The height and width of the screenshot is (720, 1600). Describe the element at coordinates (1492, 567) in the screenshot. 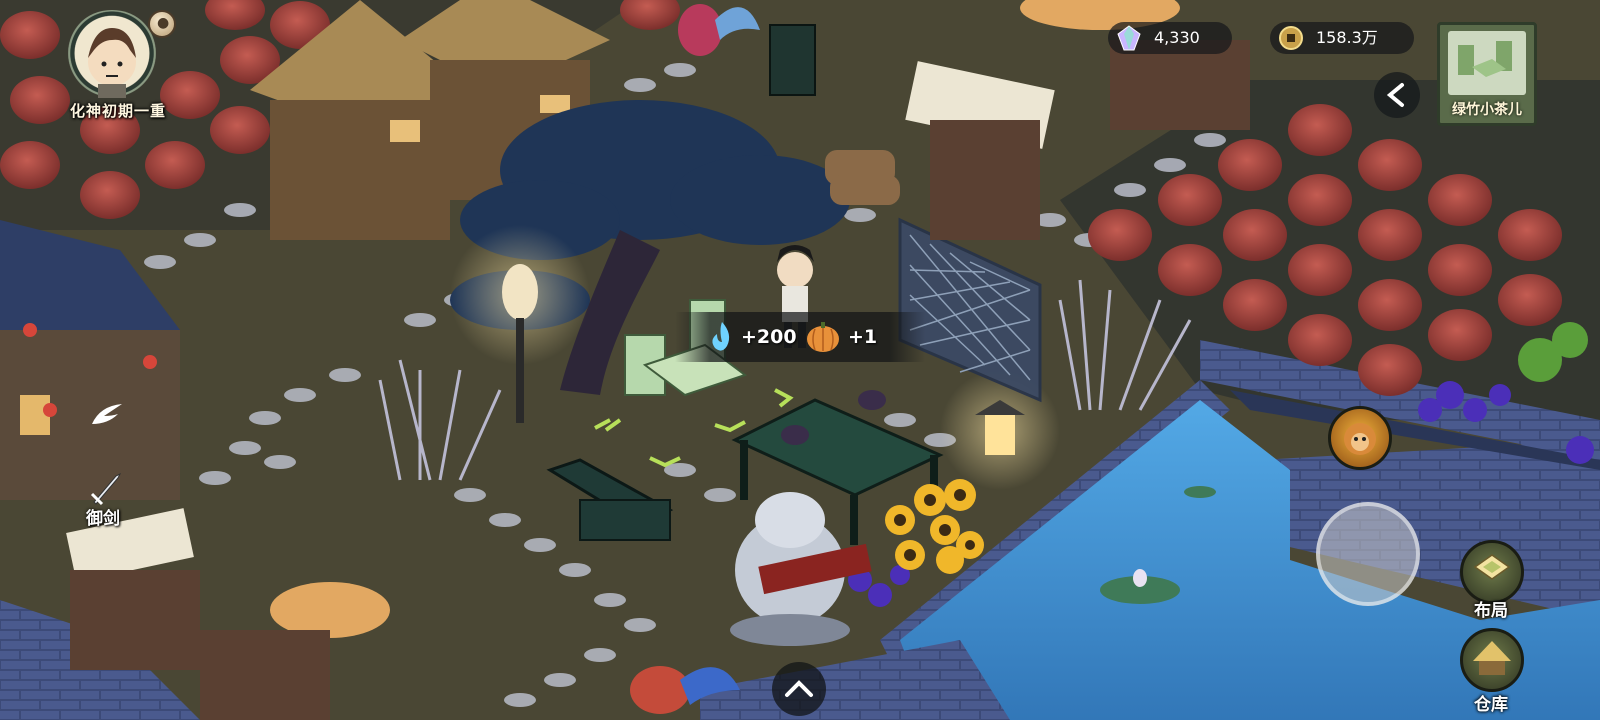

I see `layout-icon` at that location.